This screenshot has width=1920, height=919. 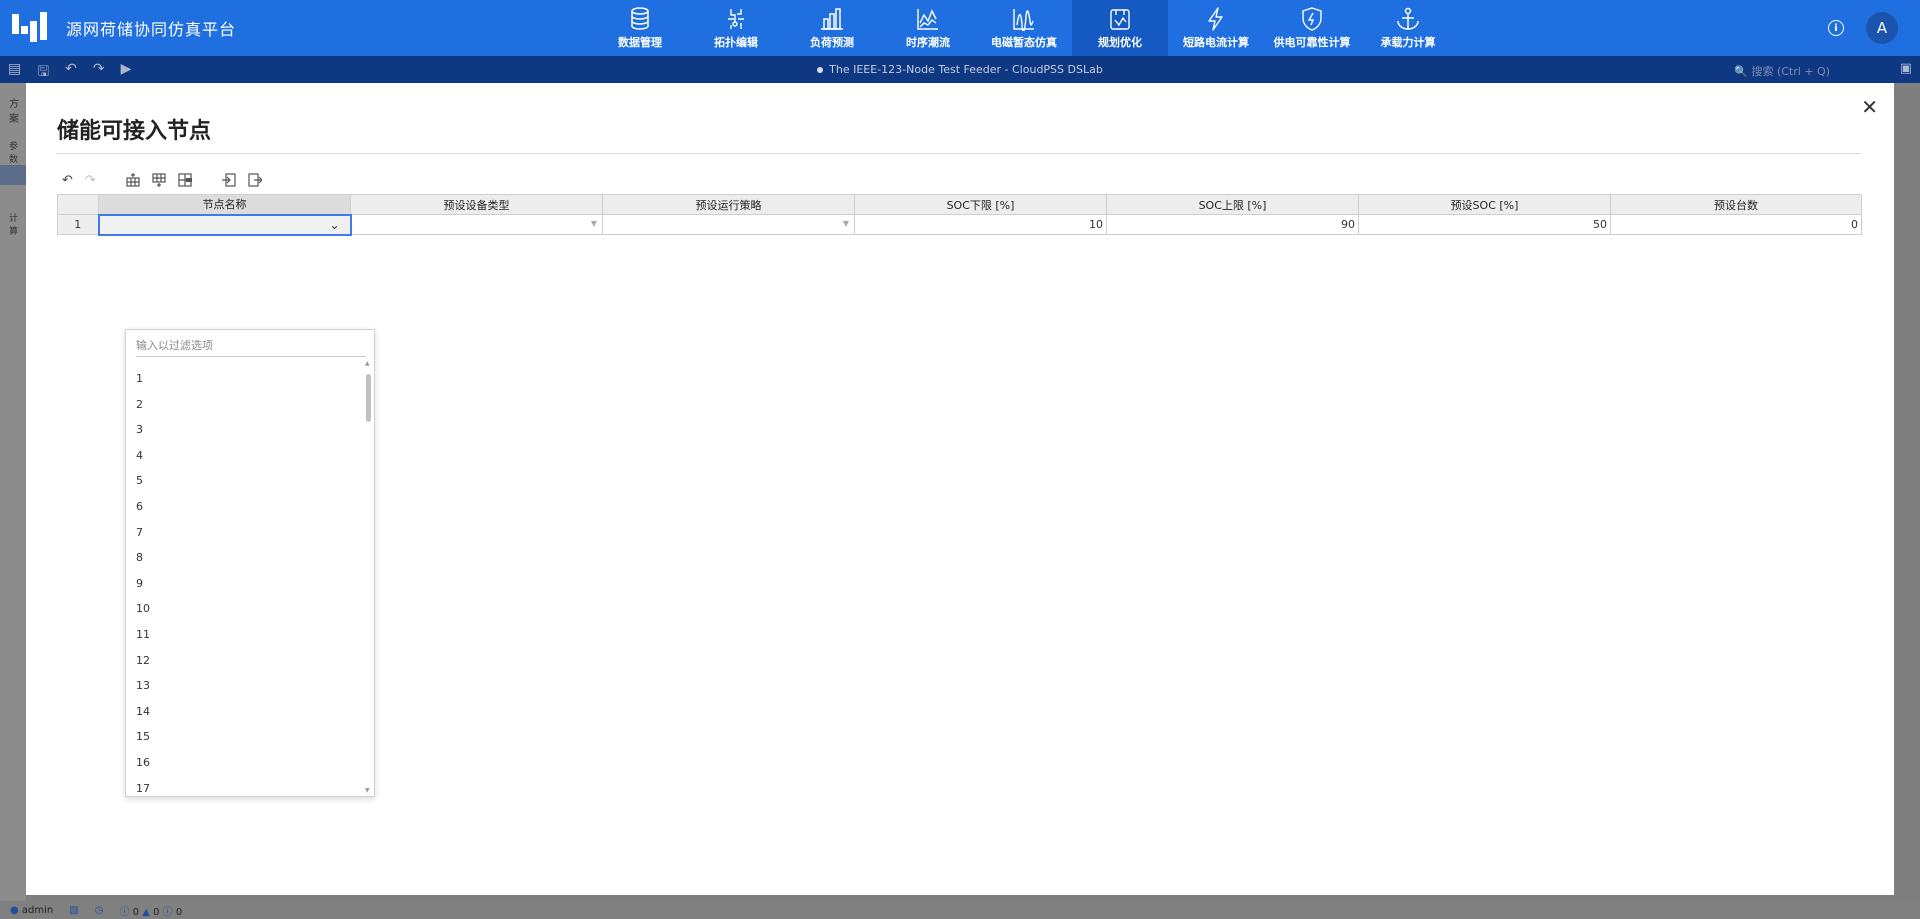 I want to click on scroll-down-icon: ▼, so click(x=367, y=790).